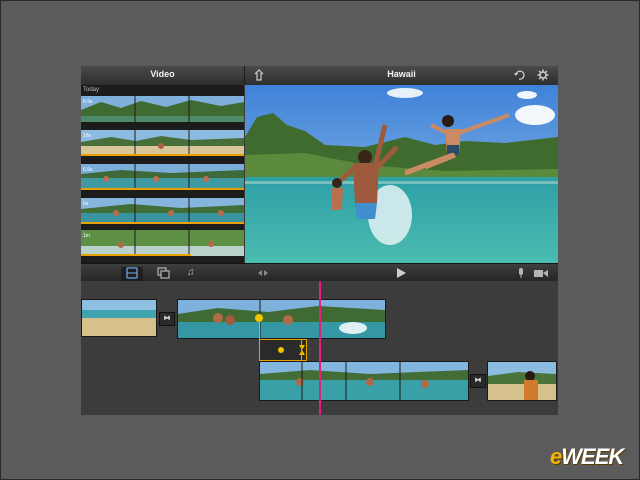  I want to click on project-title: Hawaii, so click(401, 74).